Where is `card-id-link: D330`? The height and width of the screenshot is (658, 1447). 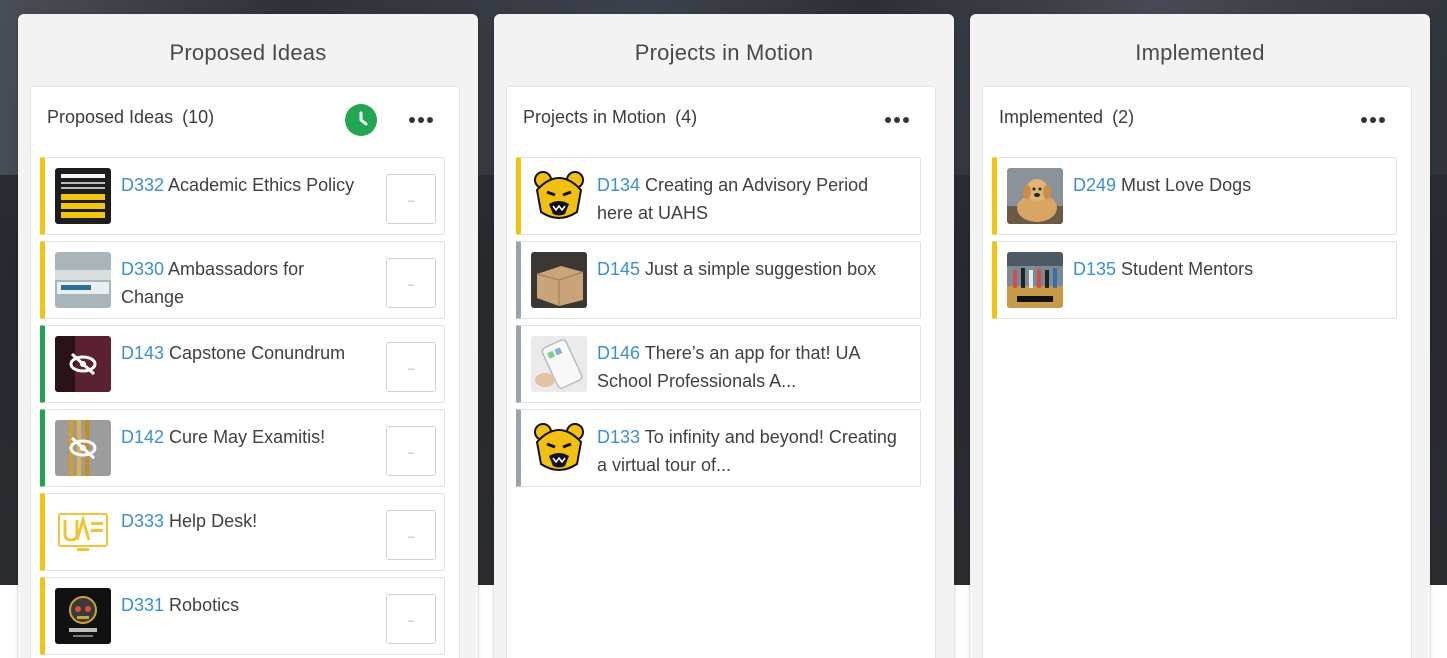
card-id-link: D330 is located at coordinates (142, 269).